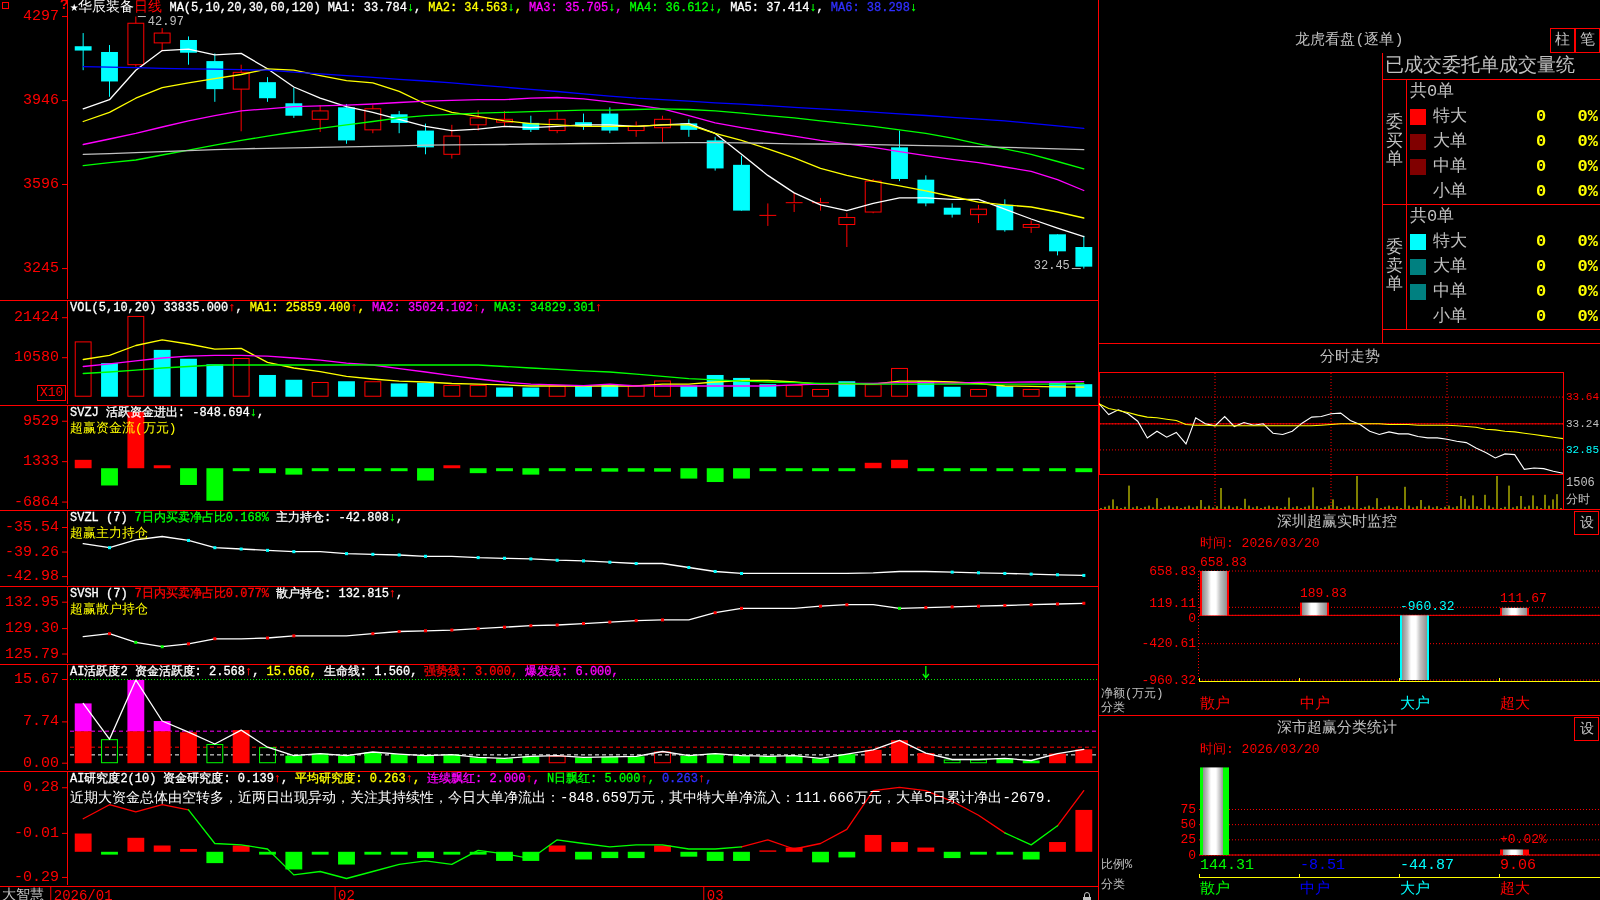 Image resolution: width=1600 pixels, height=900 pixels. Describe the element at coordinates (1450, 116) in the screenshot. I see `order-size-label: 特大` at that location.